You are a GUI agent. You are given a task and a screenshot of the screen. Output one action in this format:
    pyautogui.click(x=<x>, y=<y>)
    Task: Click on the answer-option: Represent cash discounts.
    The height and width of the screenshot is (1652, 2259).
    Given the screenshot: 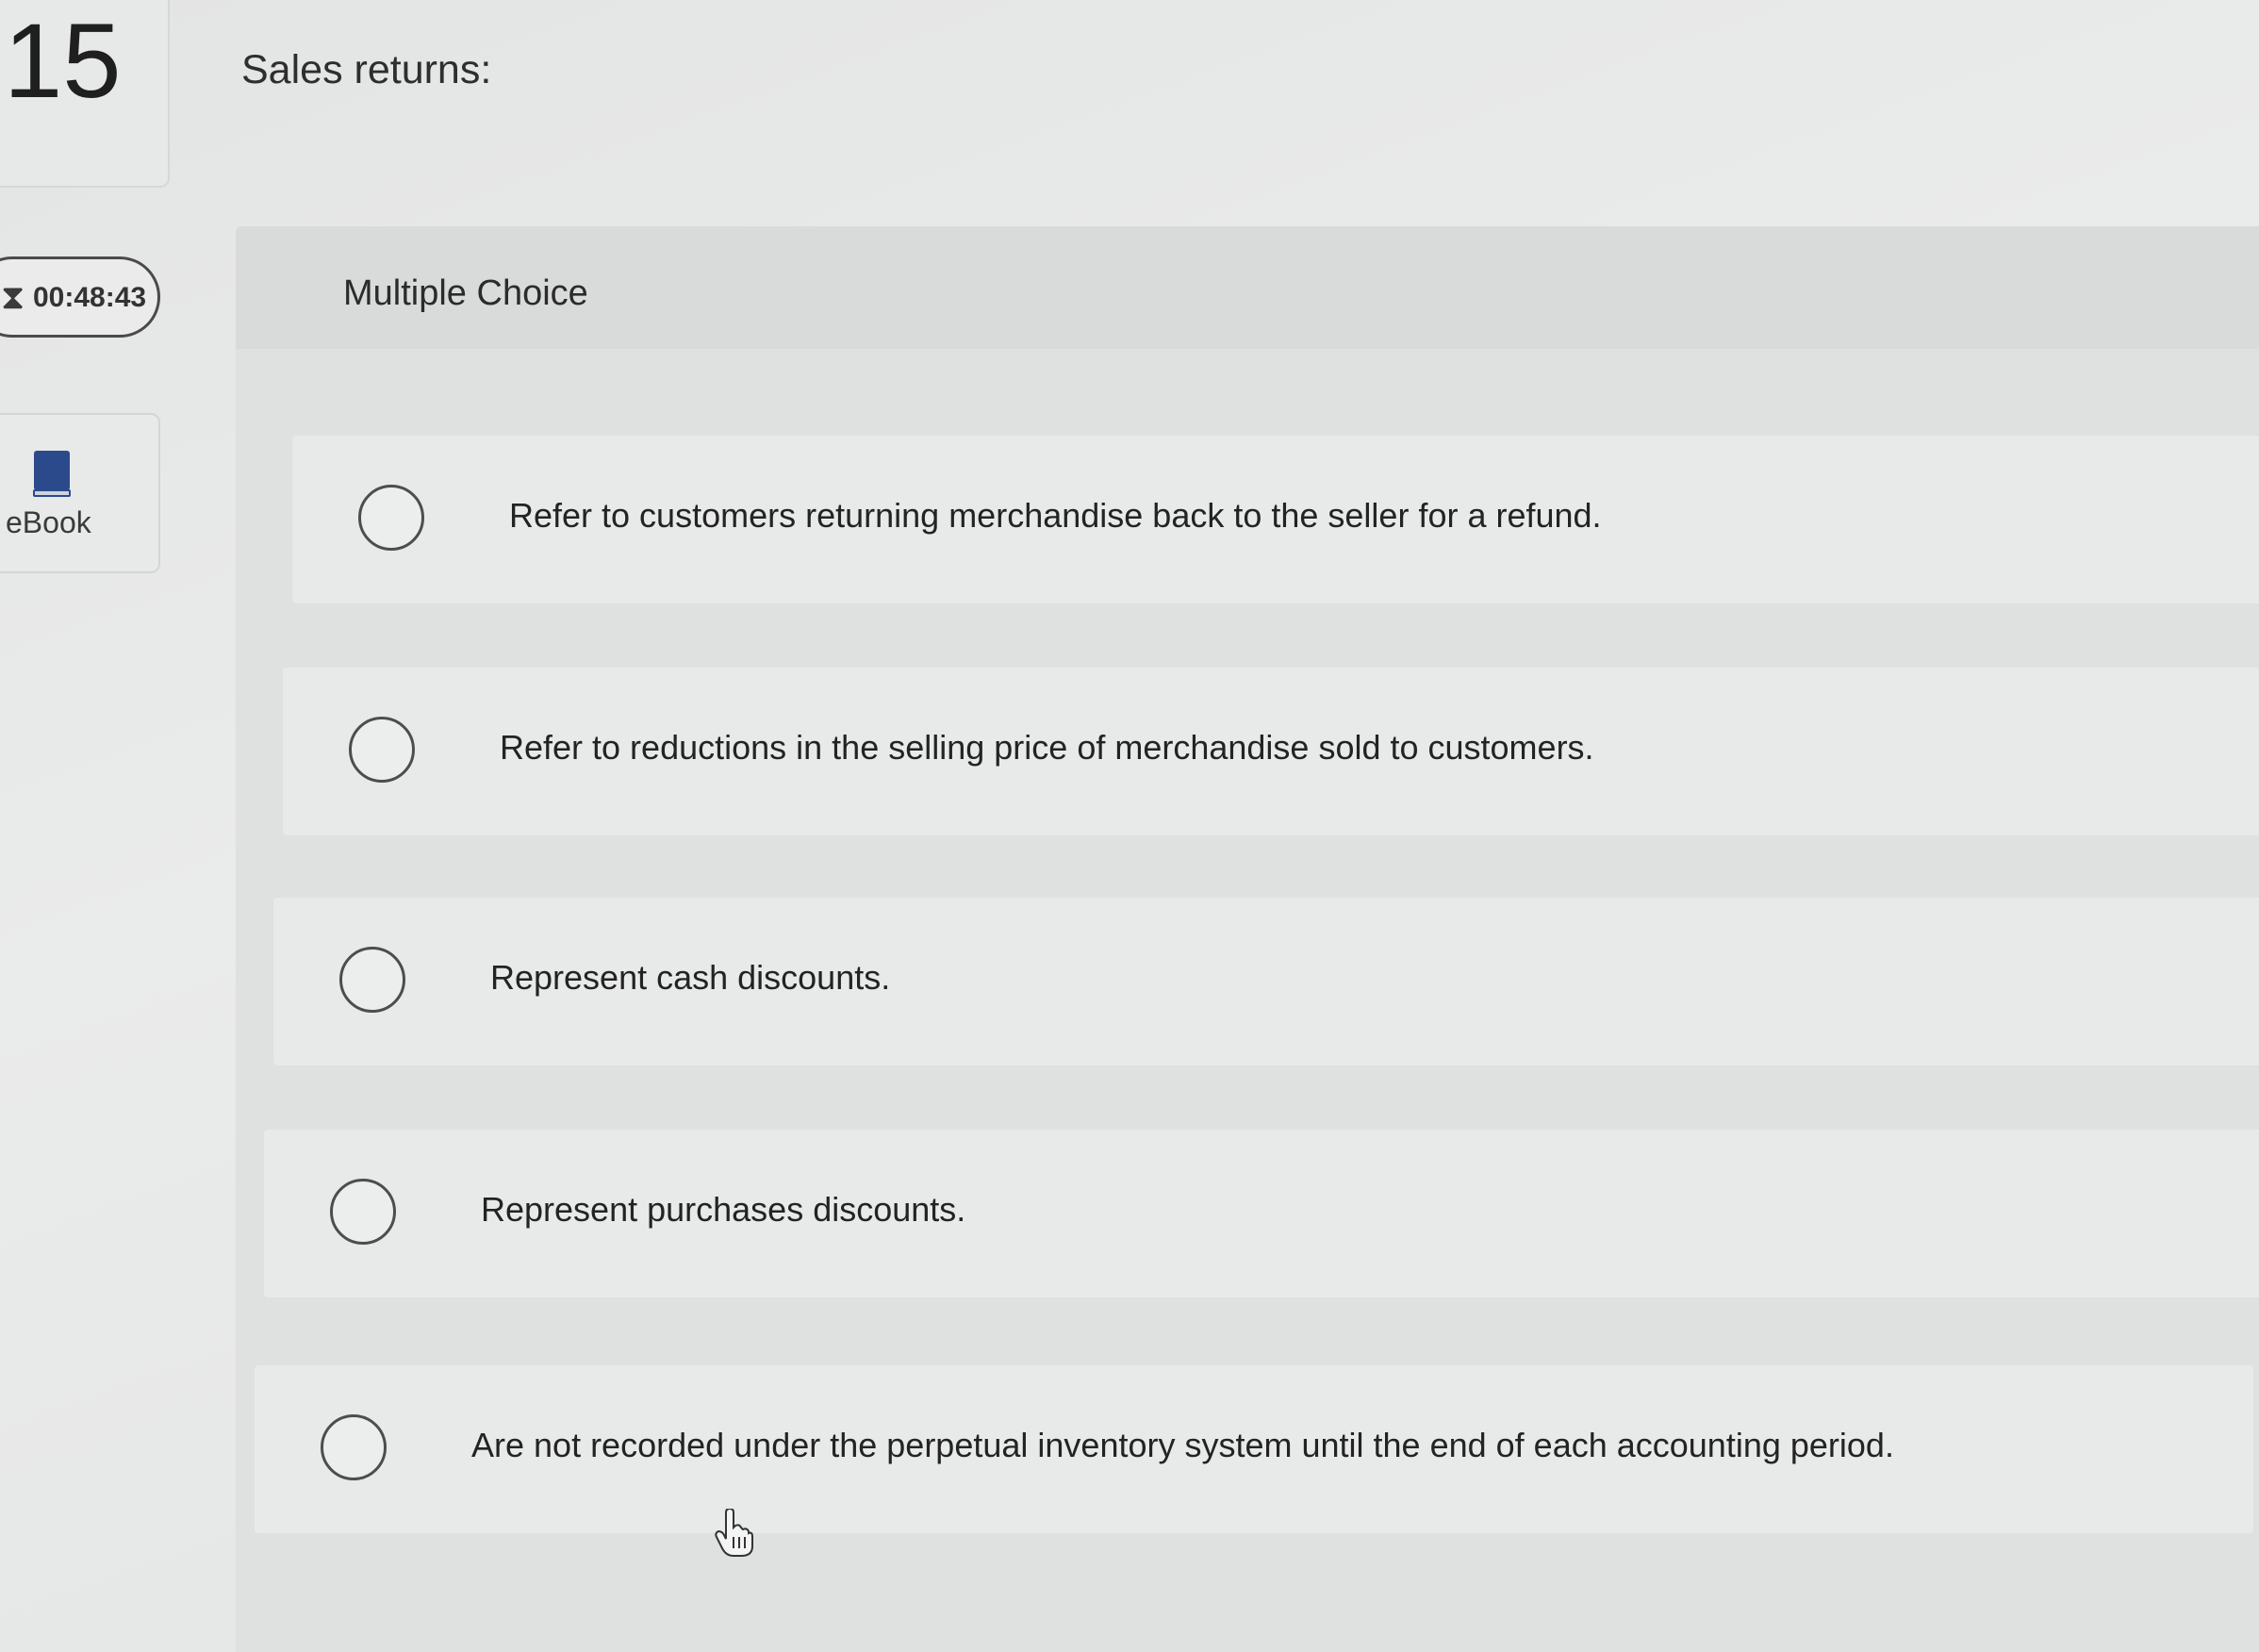 What is the action you would take?
    pyautogui.click(x=1266, y=982)
    